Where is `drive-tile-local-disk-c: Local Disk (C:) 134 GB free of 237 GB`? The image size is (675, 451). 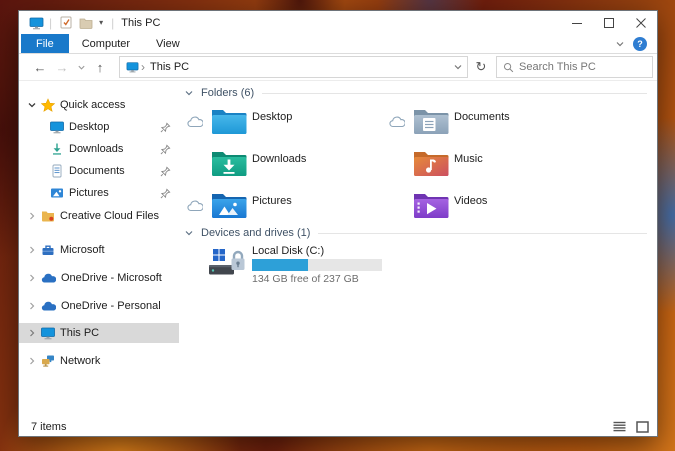
drive-tile-local-disk-c: Local Disk (C:) 134 GB free of 237 GB is located at coordinates (351, 265).